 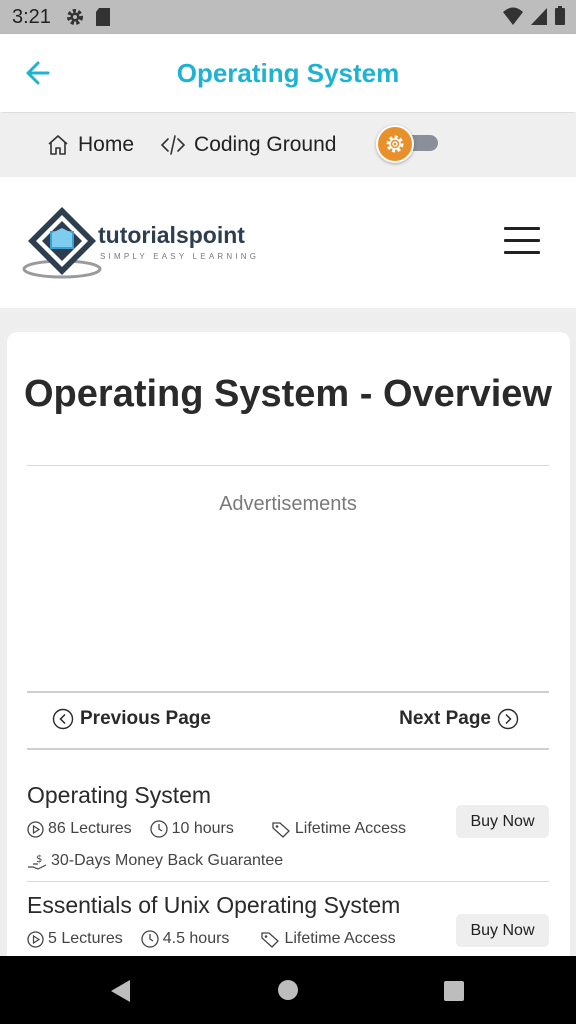 I want to click on site-header: tutorialspoint SIMPLY EASY LEARNING, so click(x=288, y=242).